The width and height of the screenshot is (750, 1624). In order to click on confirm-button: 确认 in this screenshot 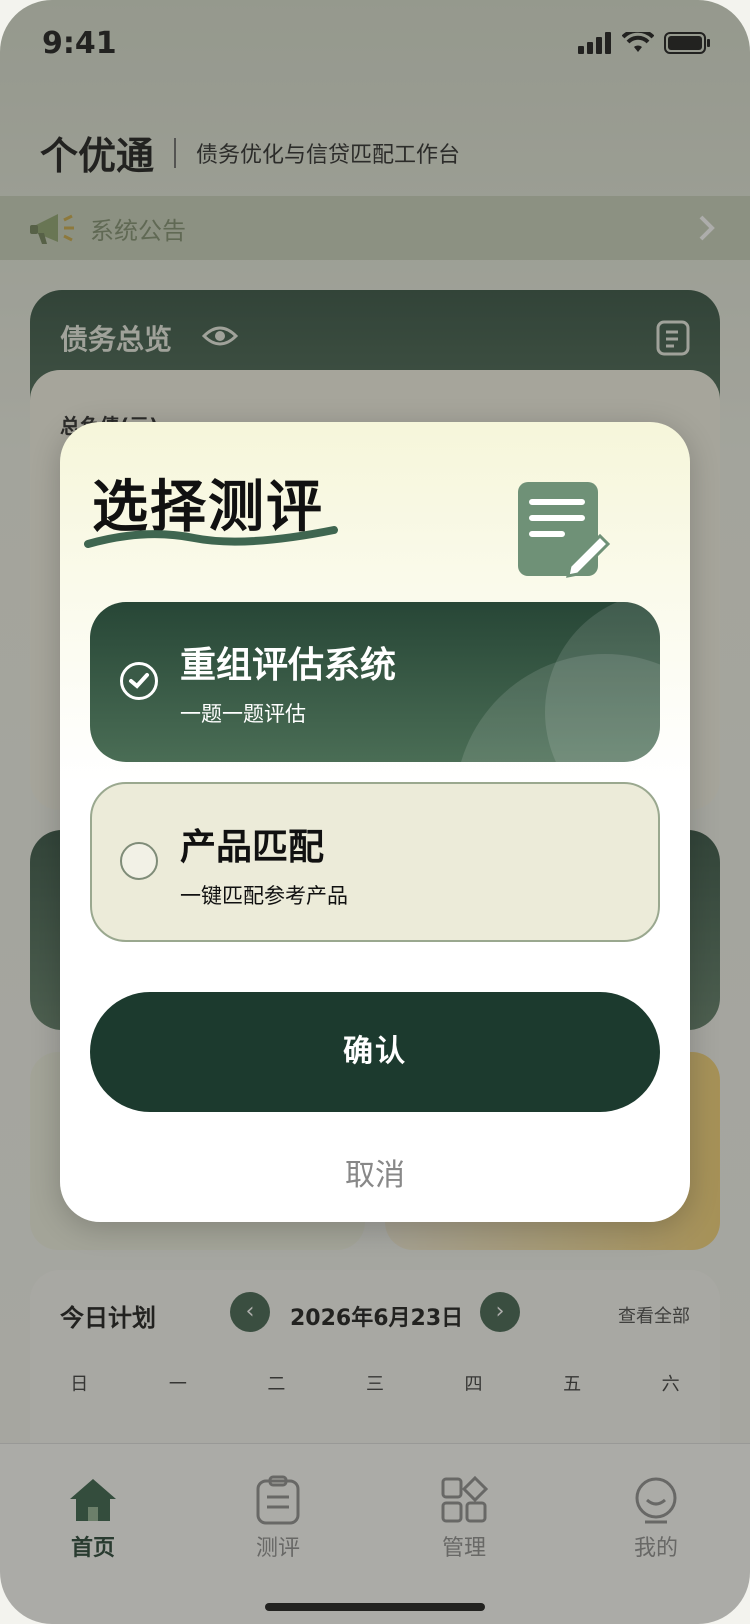, I will do `click(375, 1052)`.